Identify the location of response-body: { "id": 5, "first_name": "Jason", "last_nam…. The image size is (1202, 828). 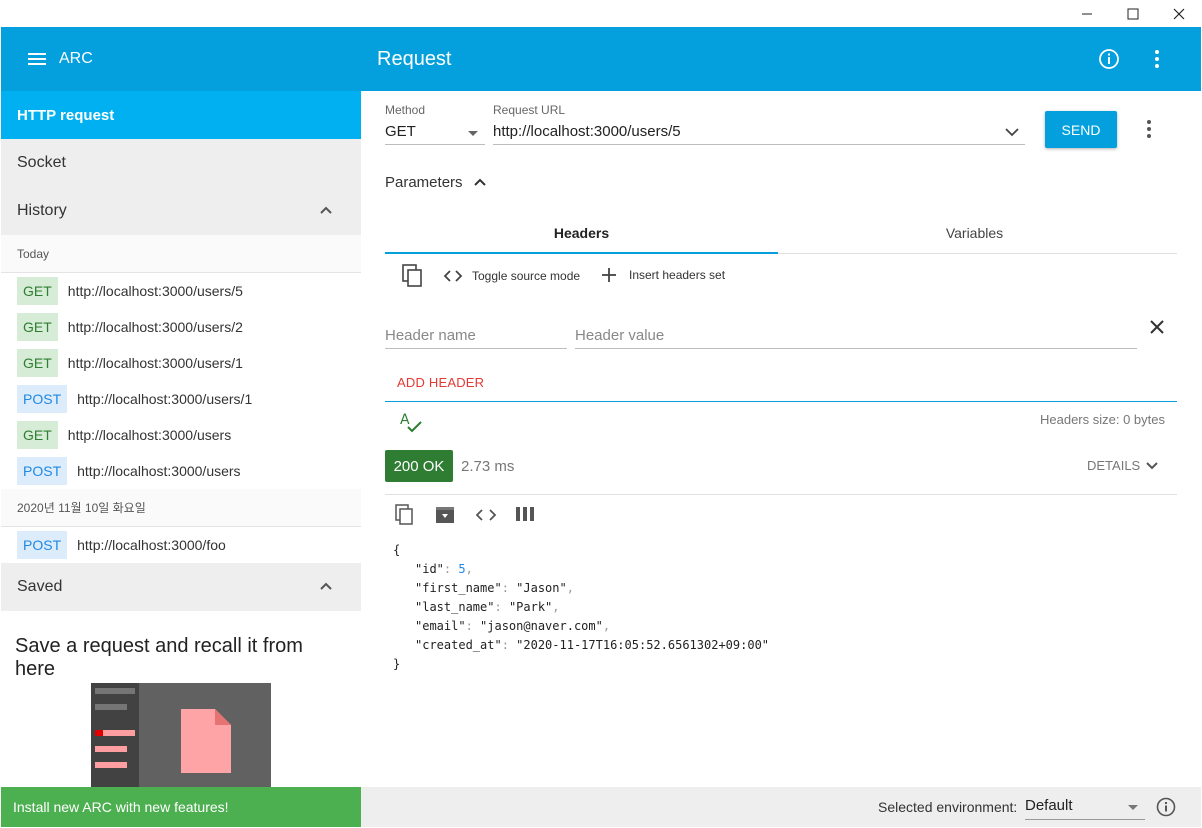
(581, 607).